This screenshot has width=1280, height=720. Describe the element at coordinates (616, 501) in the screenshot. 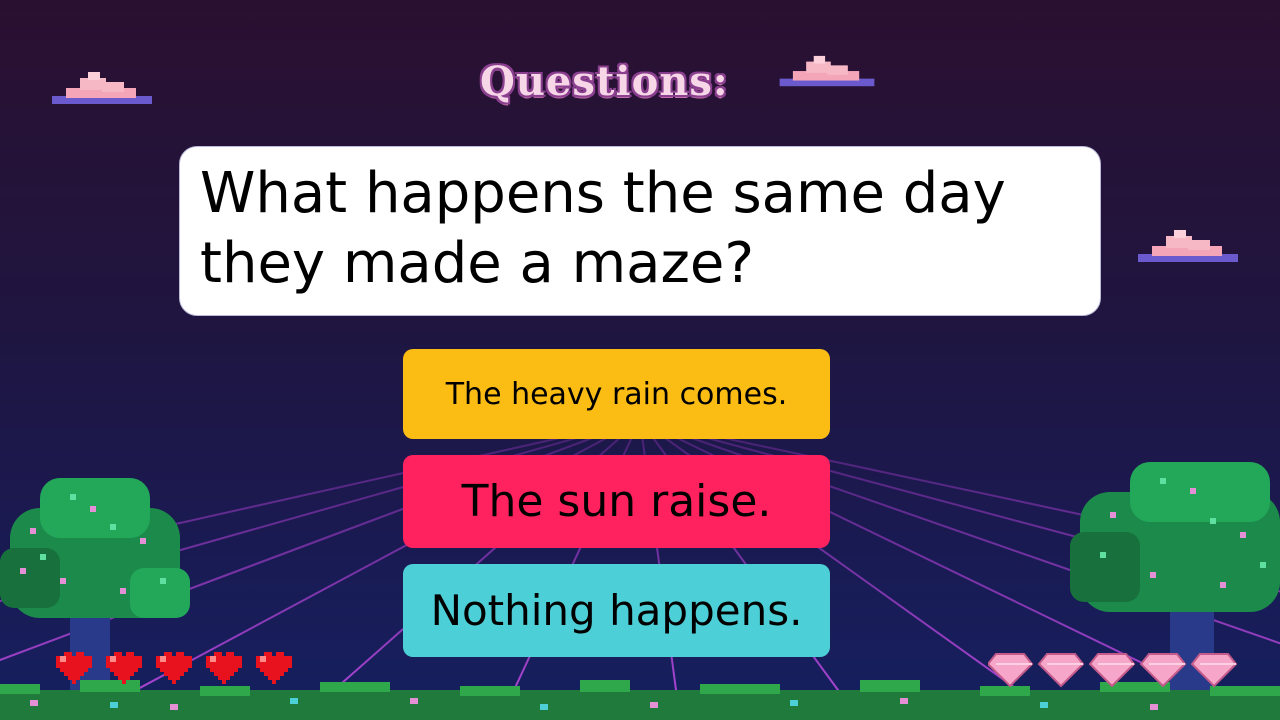

I see `answer-option-b: The sun raise.` at that location.